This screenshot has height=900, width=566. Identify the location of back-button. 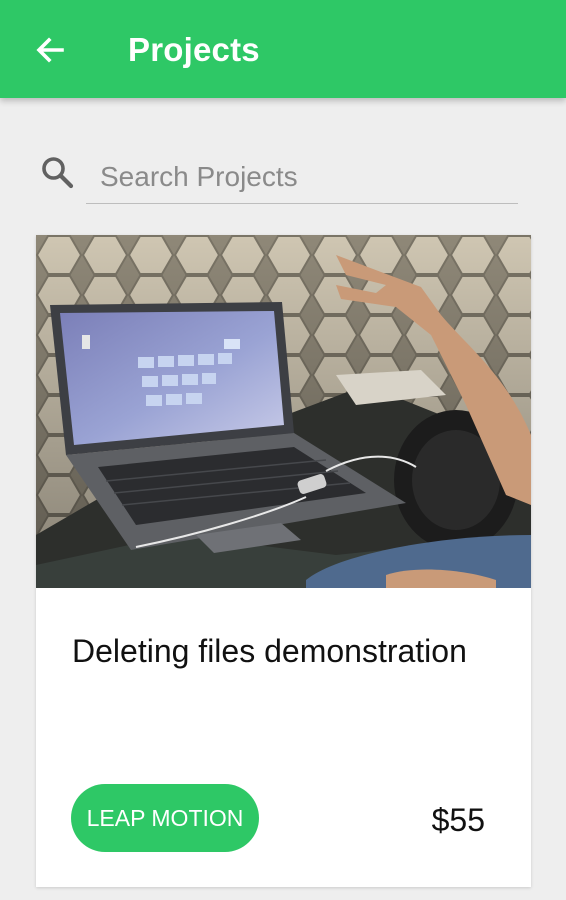
(50, 50).